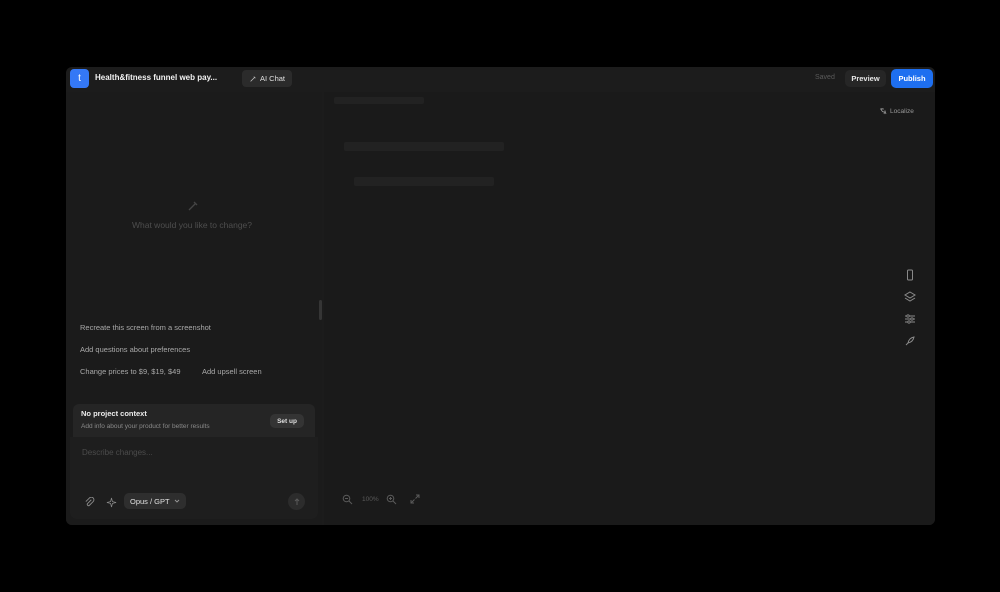  What do you see at coordinates (135, 349) in the screenshot?
I see `suggestion-add-questions: Add questions about preferences` at bounding box center [135, 349].